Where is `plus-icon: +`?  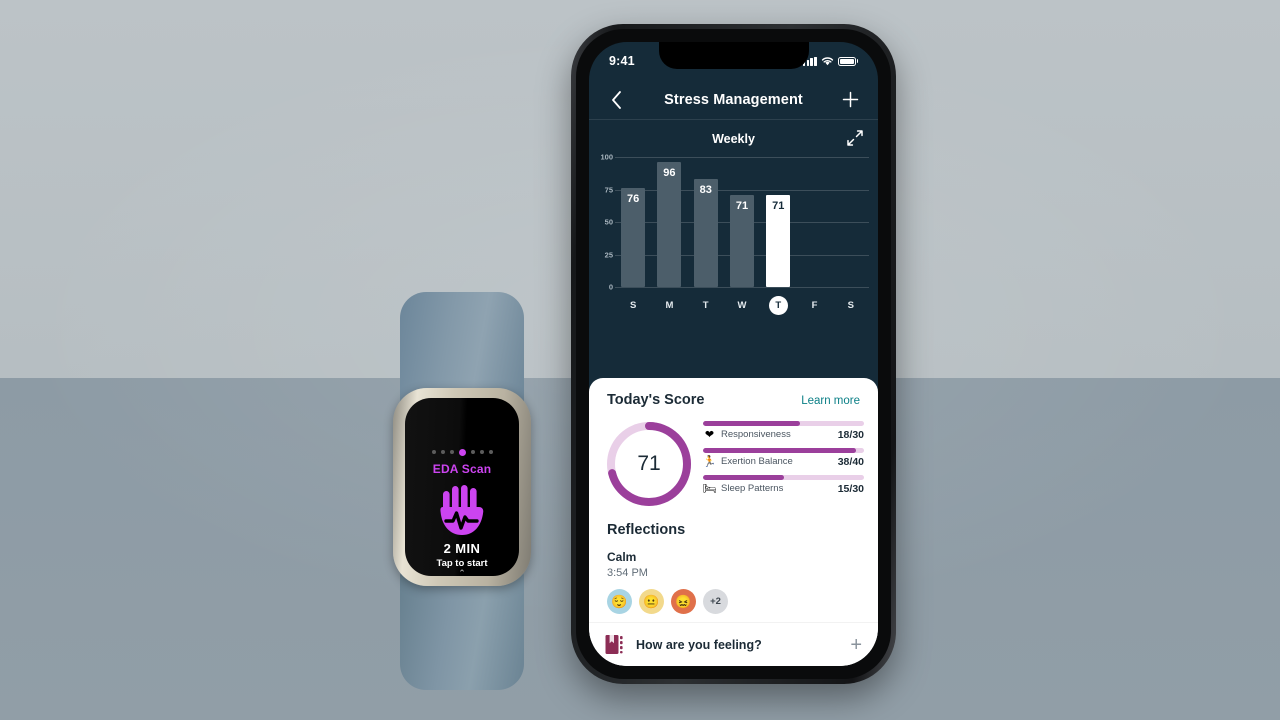 plus-icon: + is located at coordinates (856, 645).